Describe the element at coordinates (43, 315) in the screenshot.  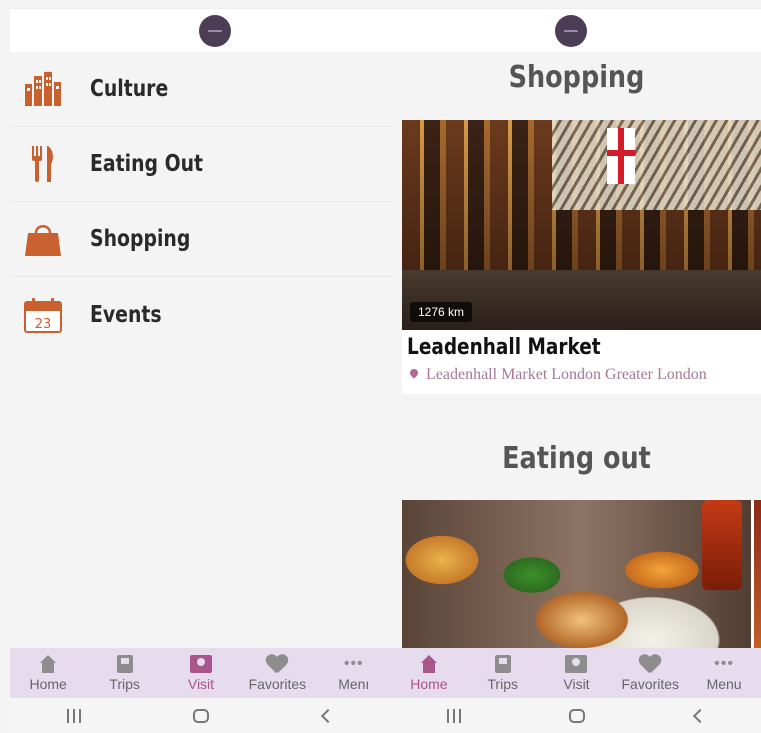
I see `calendar-icon: 23` at that location.